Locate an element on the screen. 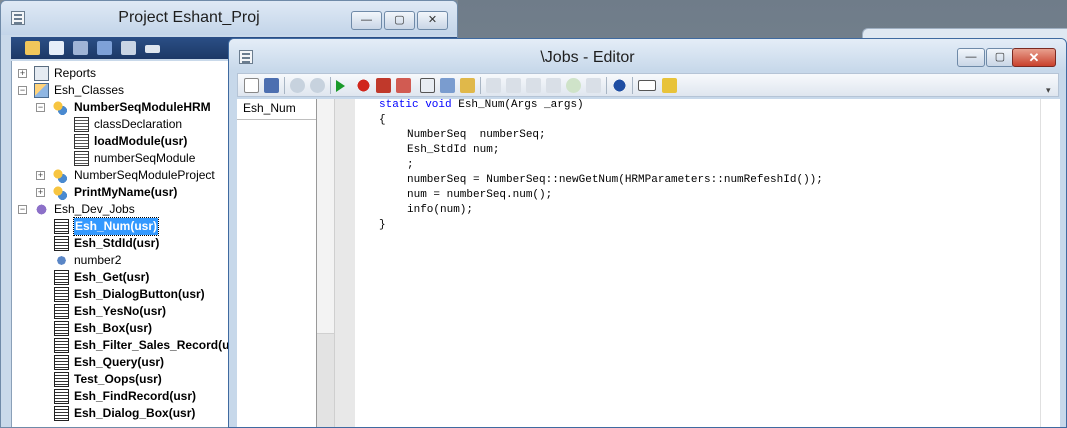 The image size is (1067, 428). tree-node-esh-dialog-box: Esh_Dialog_Box(usr) is located at coordinates (121, 413).